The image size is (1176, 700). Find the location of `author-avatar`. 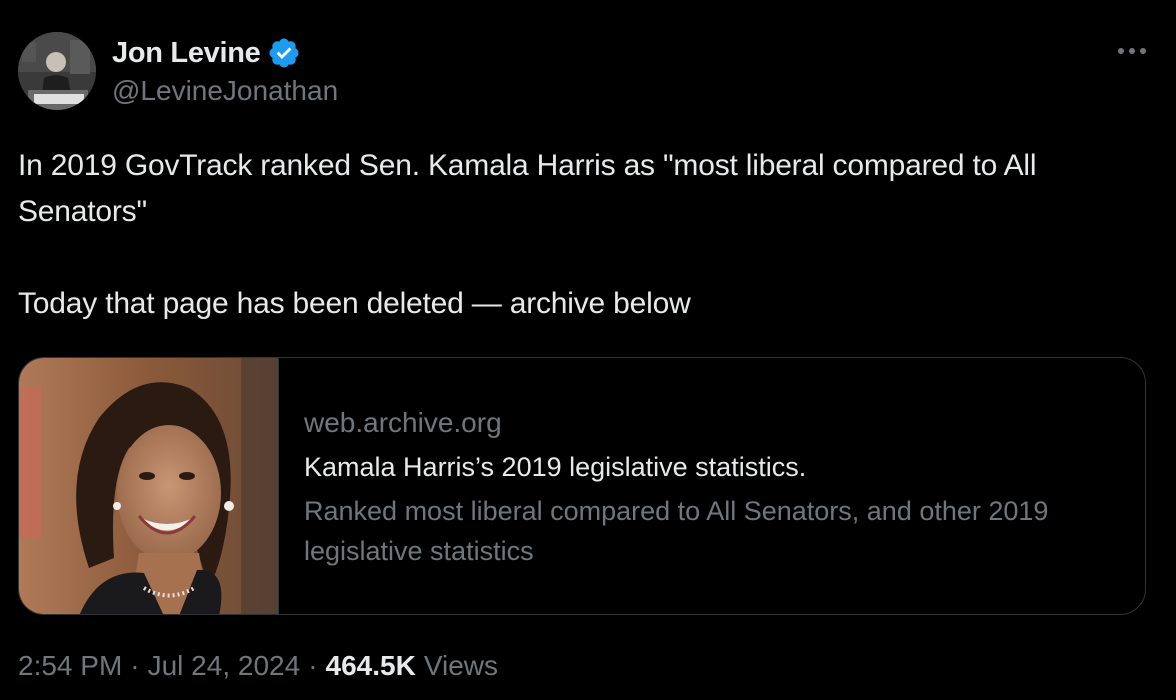

author-avatar is located at coordinates (57, 71).